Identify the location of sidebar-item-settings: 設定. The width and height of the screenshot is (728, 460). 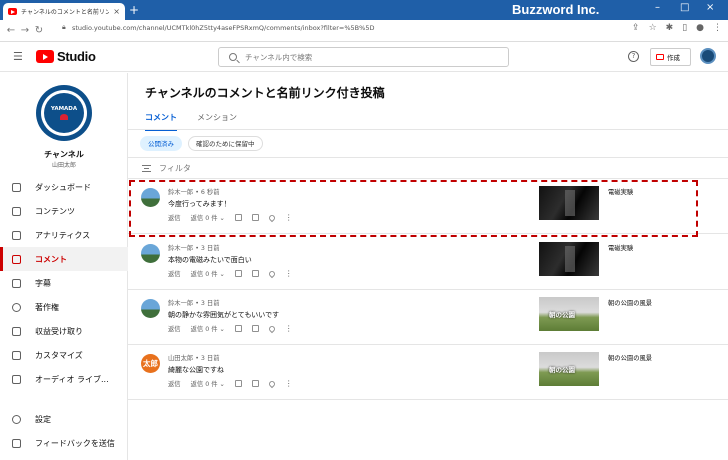
(64, 419).